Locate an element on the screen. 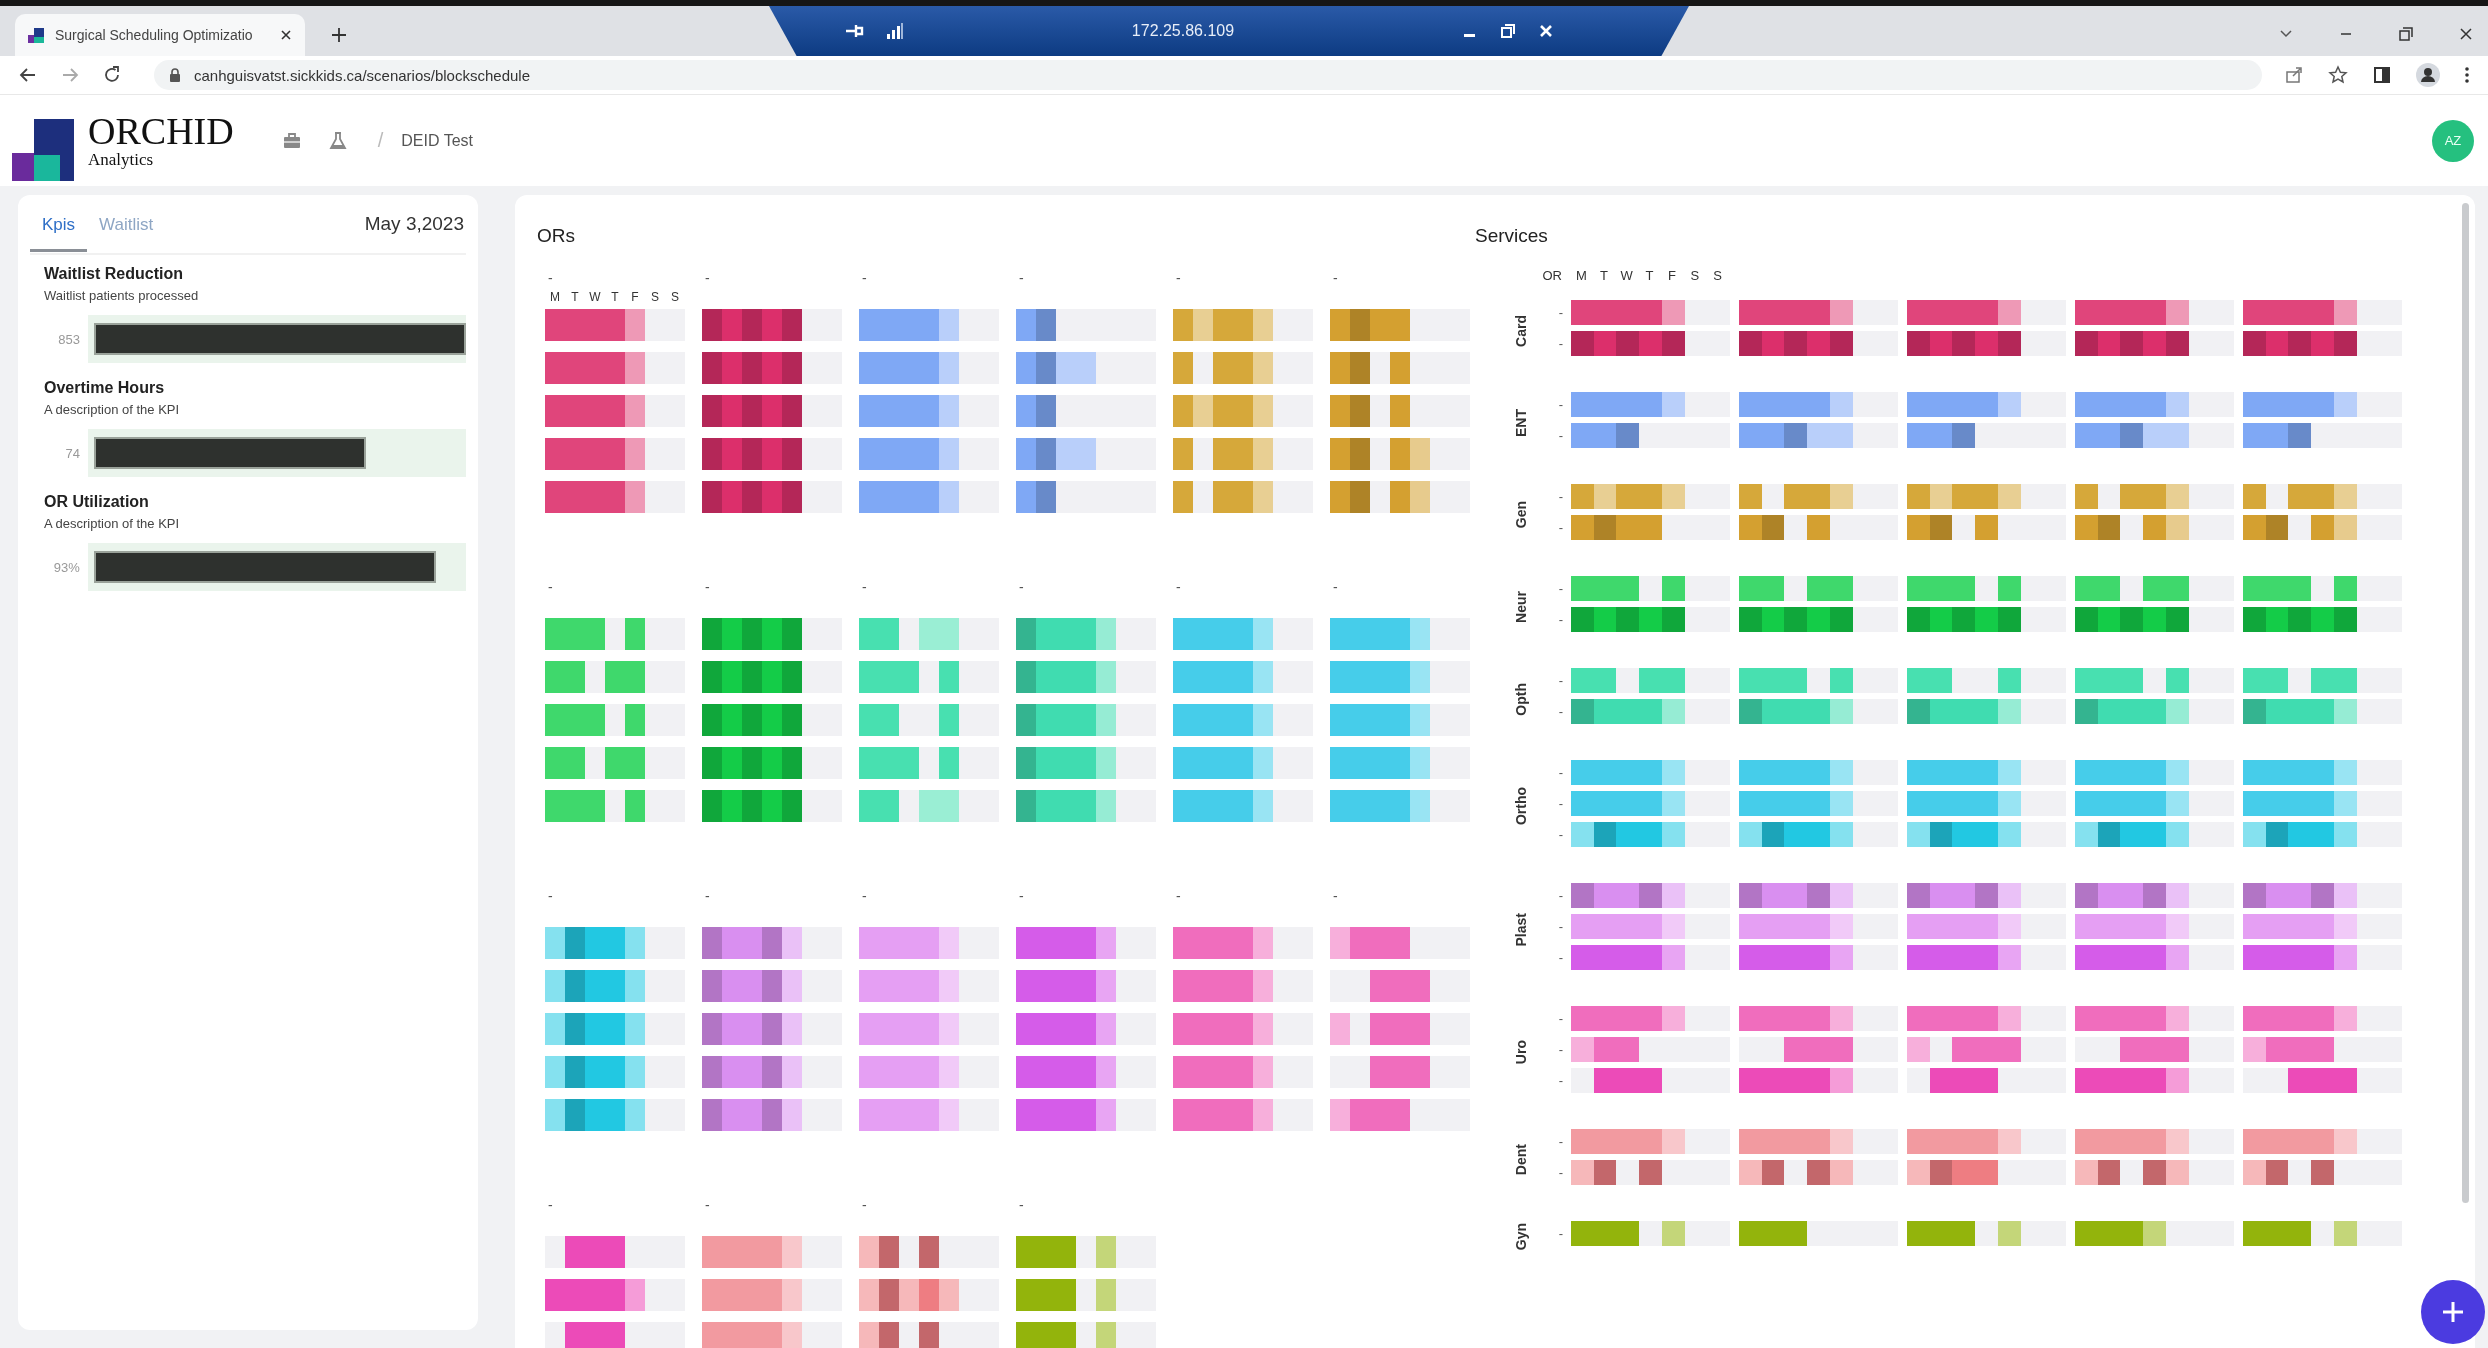 This screenshot has height=1348, width=2488. service-label: Opth is located at coordinates (1521, 699).